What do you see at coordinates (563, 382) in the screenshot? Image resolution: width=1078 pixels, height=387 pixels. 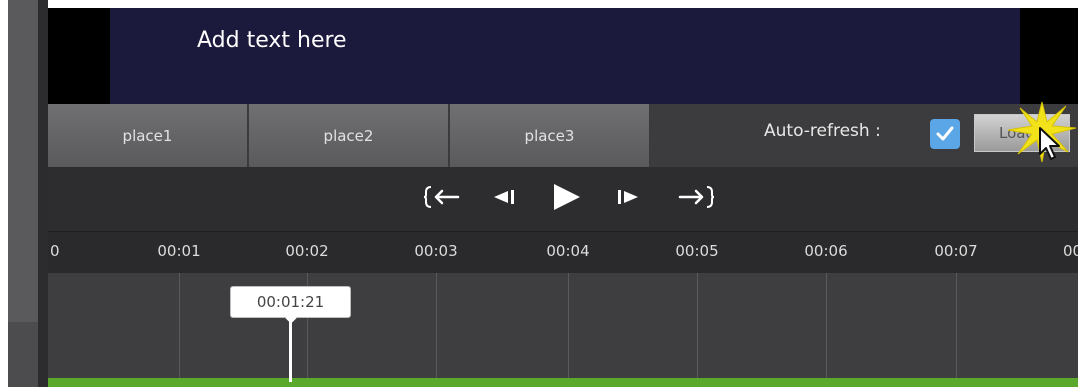 I see `timeline-progress-bar` at bounding box center [563, 382].